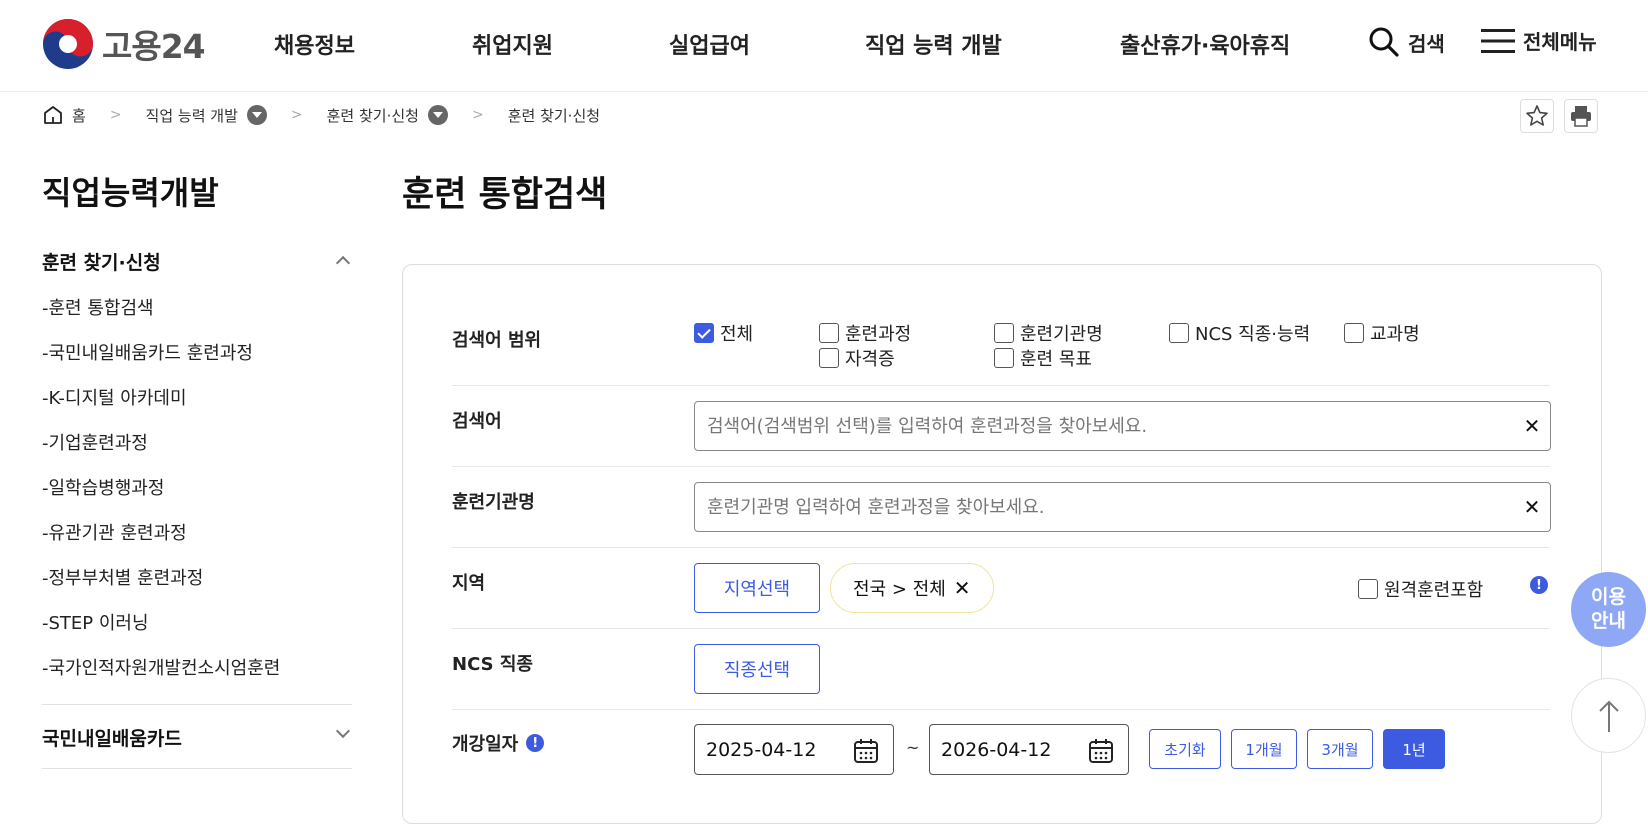  Describe the element at coordinates (1414, 749) in the screenshot. I see `period-1year-button: 1년` at that location.